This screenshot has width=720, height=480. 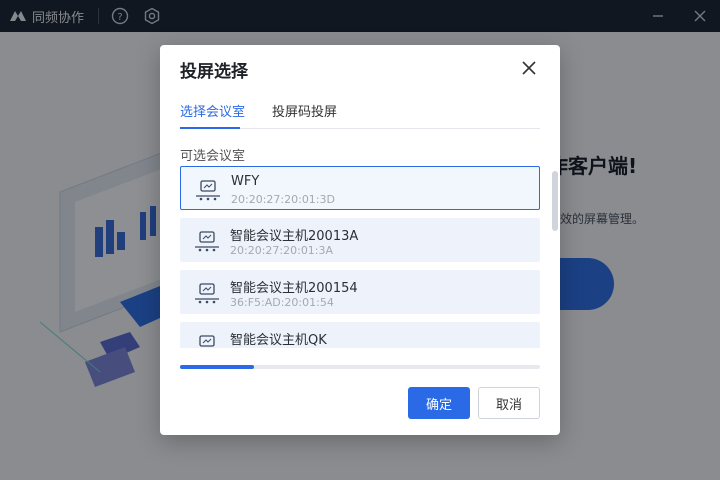 What do you see at coordinates (360, 367) in the screenshot?
I see `horizontal-scrollbar` at bounding box center [360, 367].